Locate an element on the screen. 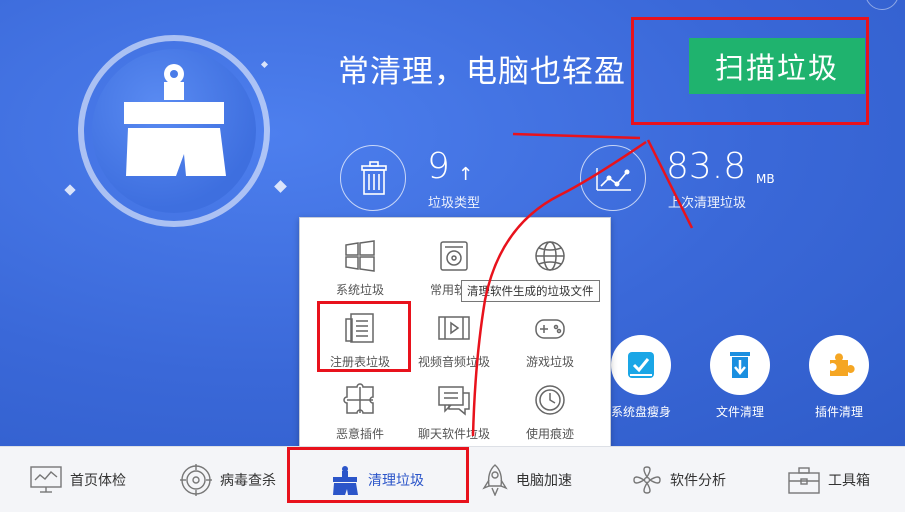 This screenshot has height=512, width=905. popup-item-chat-junk: 聊天软件垃圾 is located at coordinates (454, 411).